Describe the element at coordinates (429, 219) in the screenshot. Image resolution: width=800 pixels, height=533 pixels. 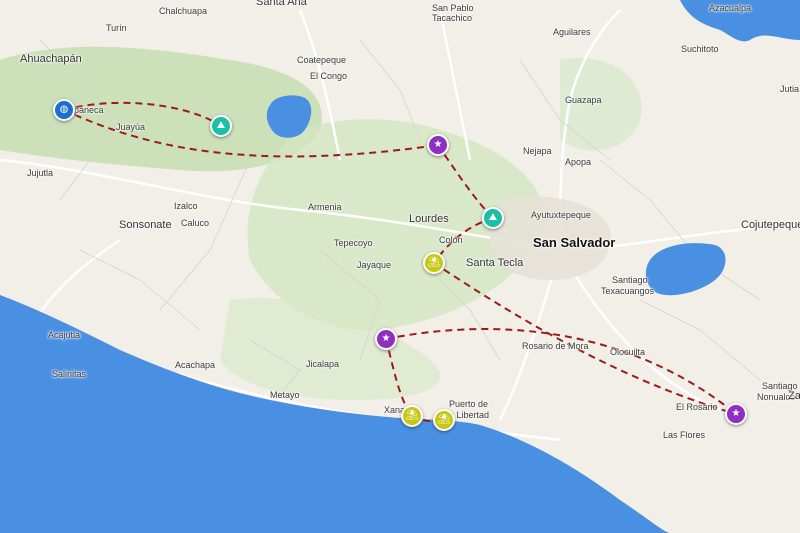
I see `place-label: Lourdes` at that location.